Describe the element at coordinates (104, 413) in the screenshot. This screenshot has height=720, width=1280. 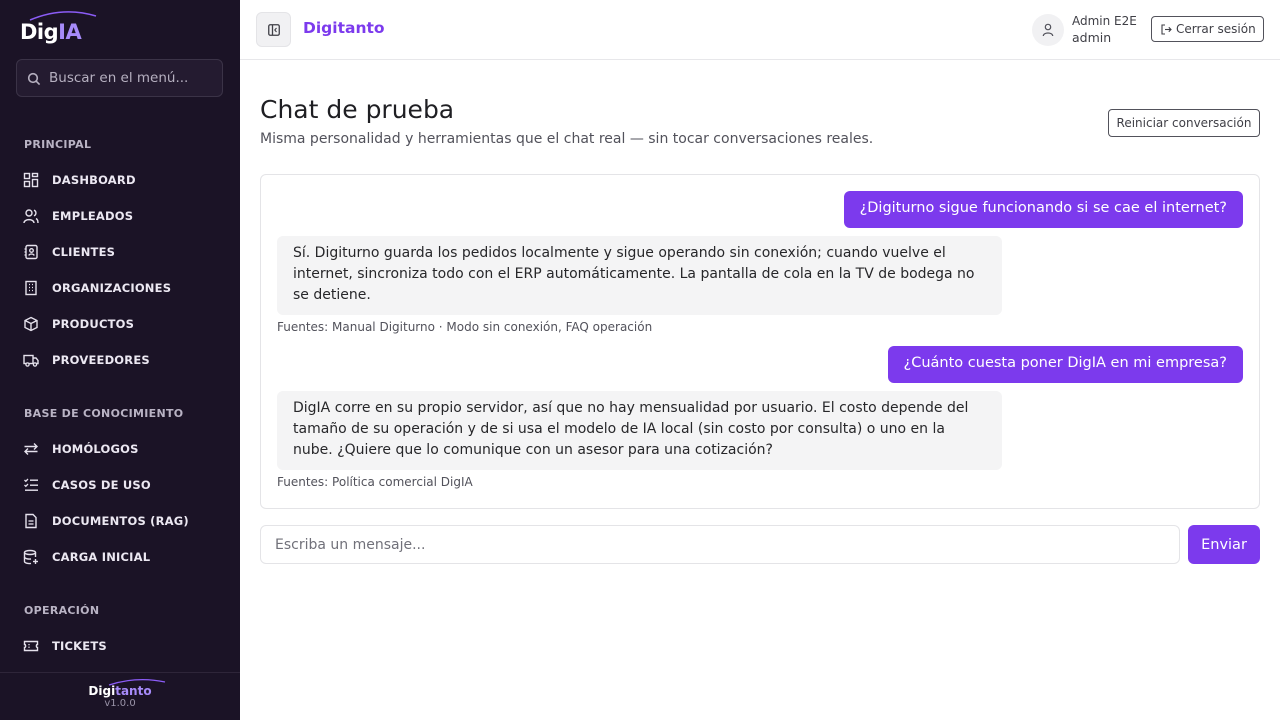
I see `section-title-knowledge: BASE DE CONOCIMIENTO` at that location.